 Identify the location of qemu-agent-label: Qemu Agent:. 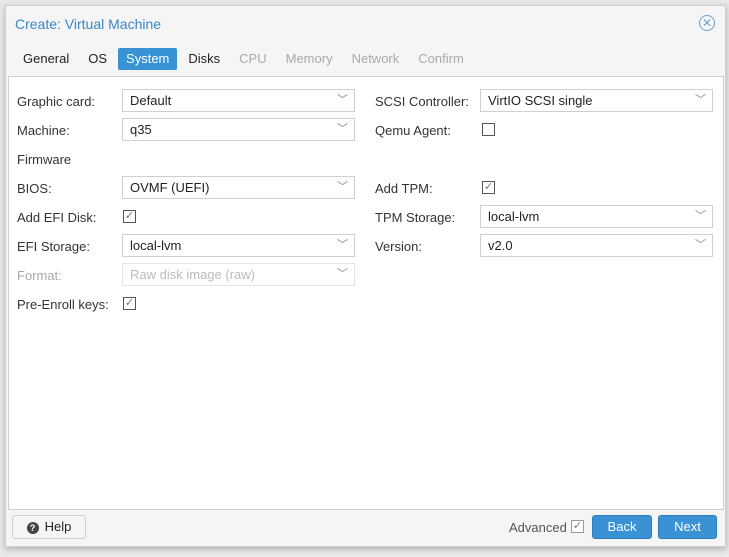
(413, 130).